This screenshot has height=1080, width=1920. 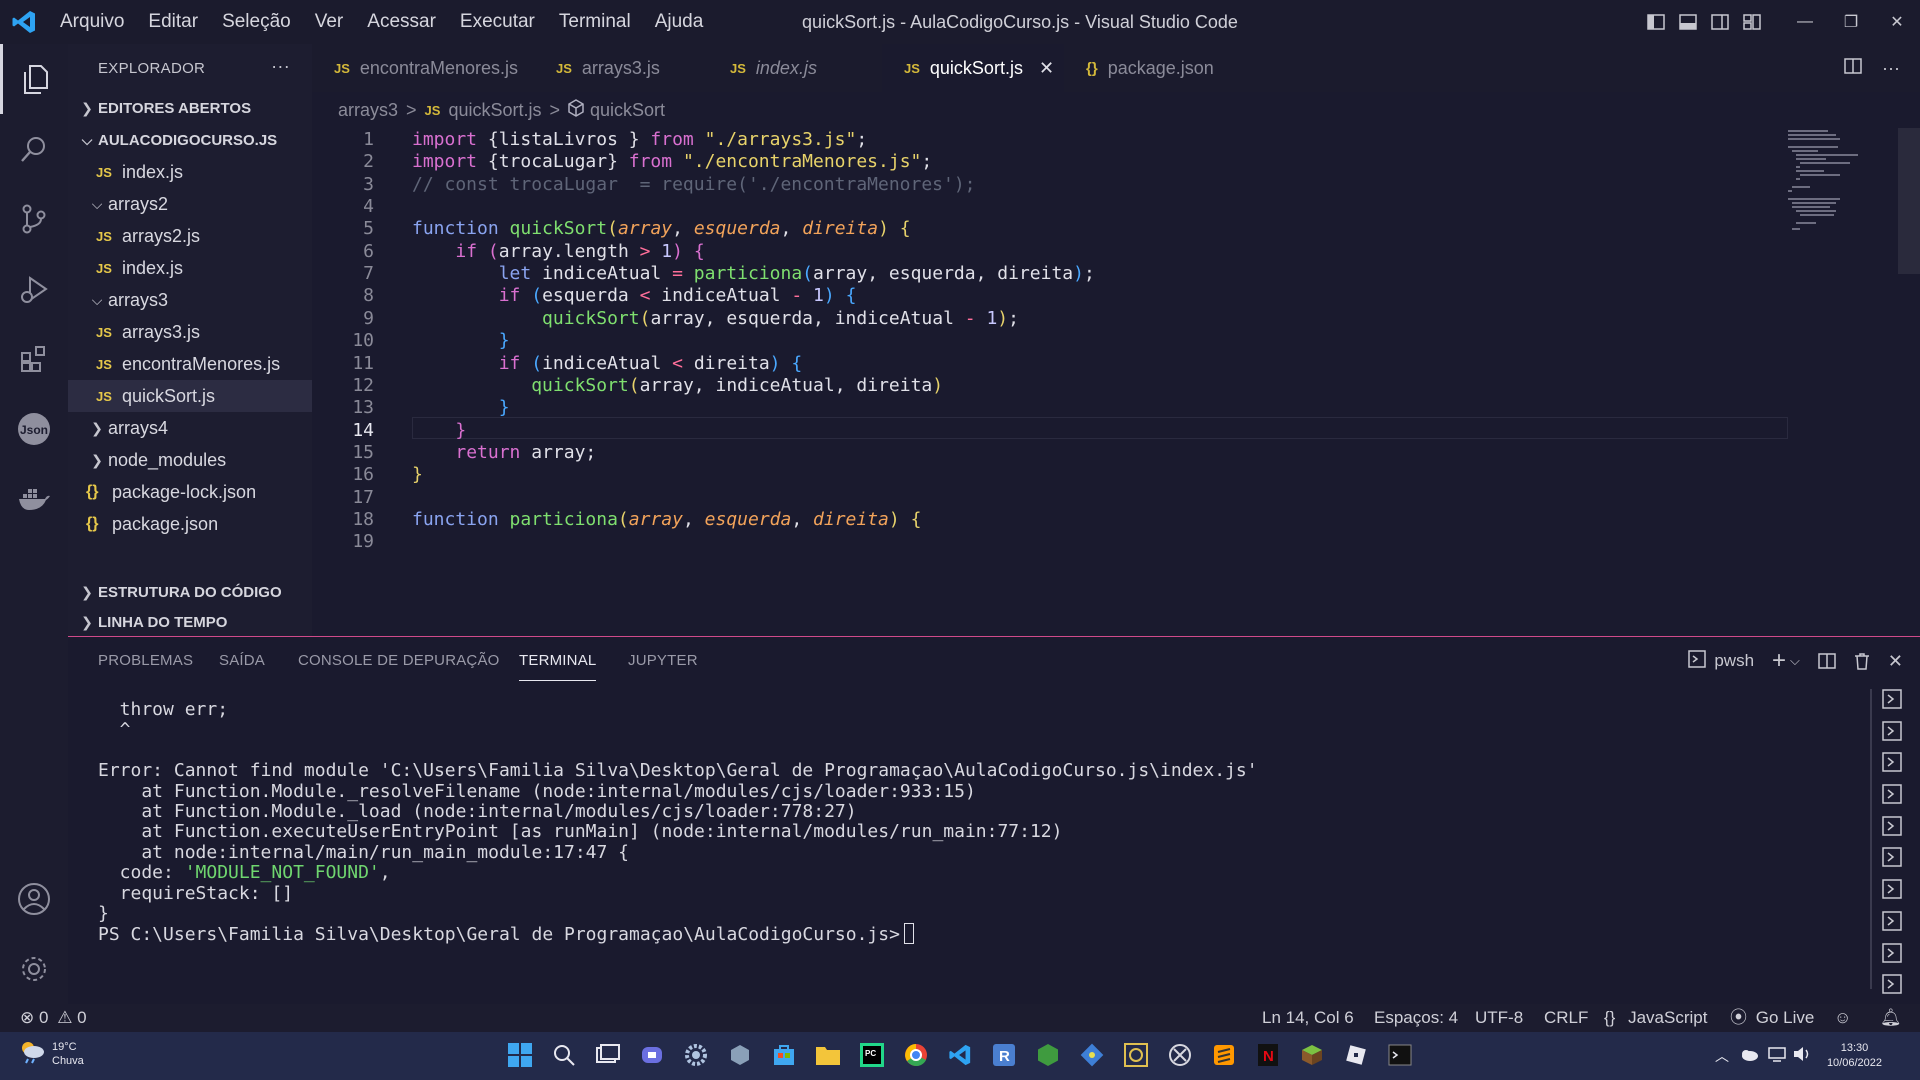 What do you see at coordinates (145, 661) in the screenshot?
I see `tab-problemas: PROBLEMAS` at bounding box center [145, 661].